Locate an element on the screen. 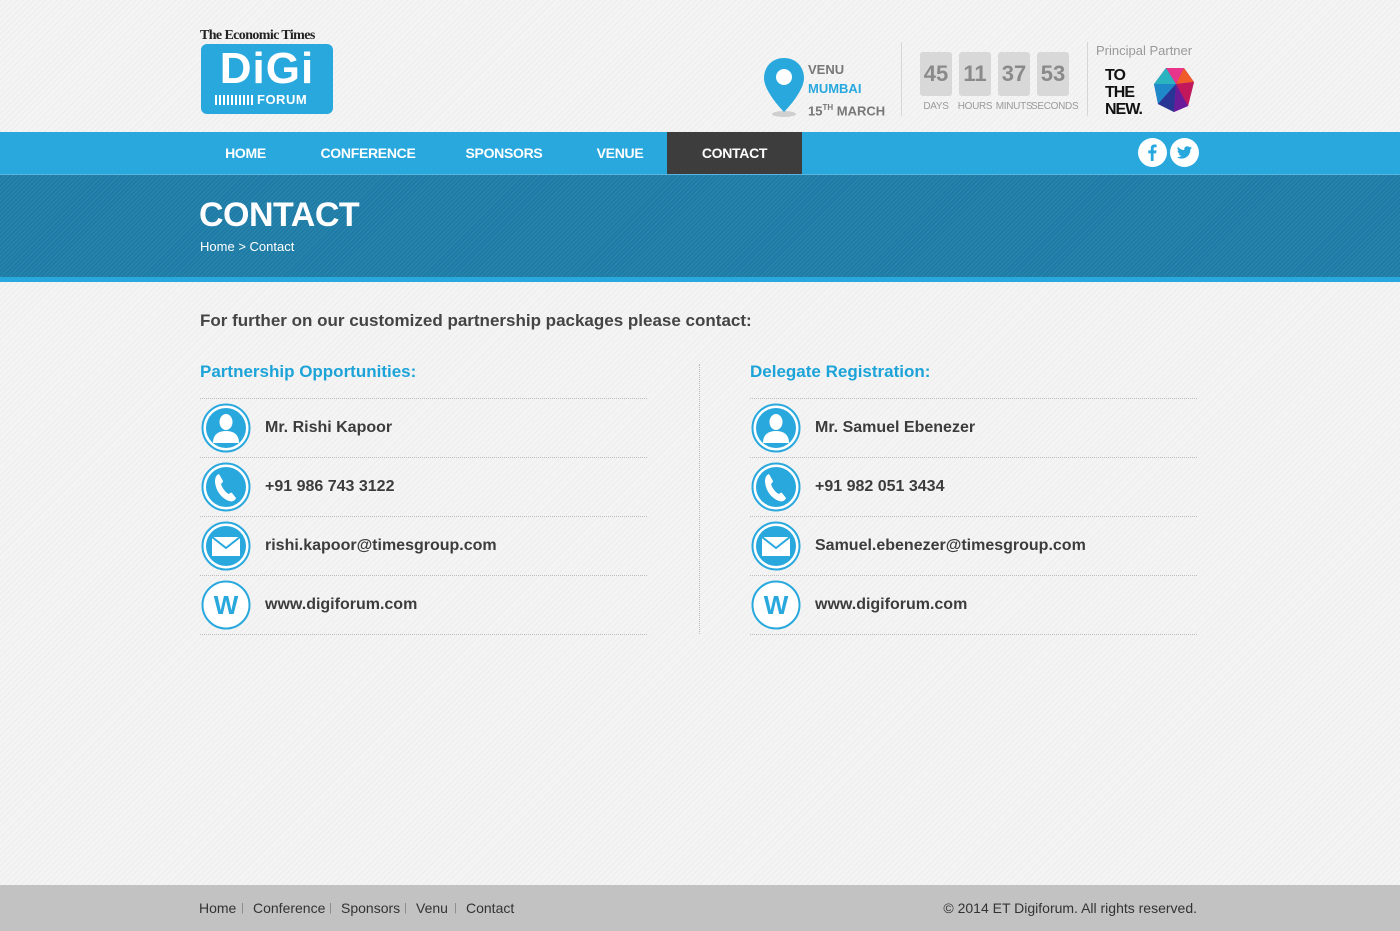  principal-partner-label: Principal Partner is located at coordinates (1144, 50).